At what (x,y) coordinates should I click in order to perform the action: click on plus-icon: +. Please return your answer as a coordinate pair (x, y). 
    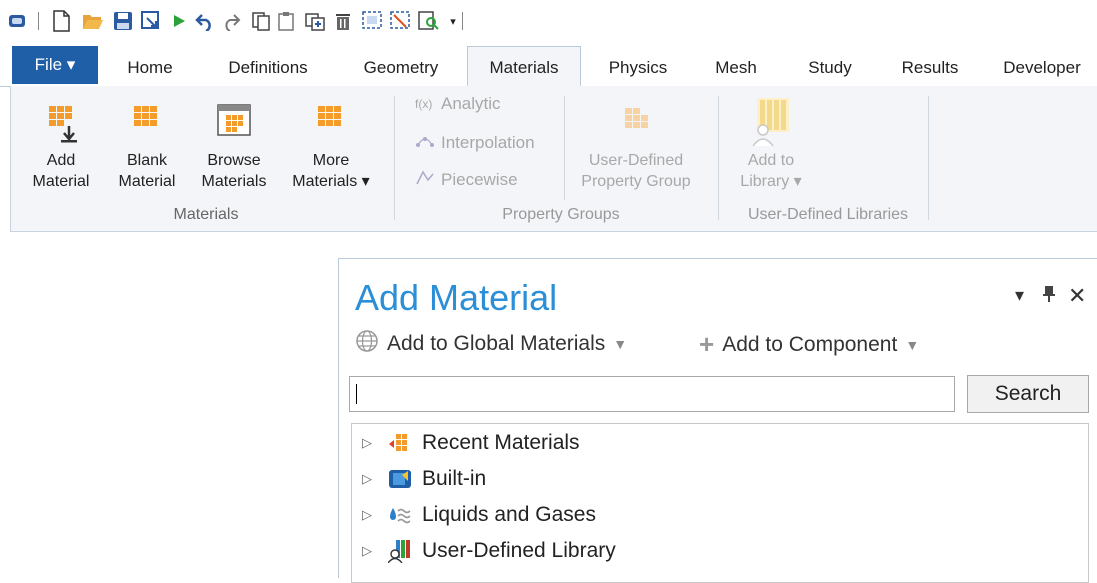
    Looking at the image, I should click on (707, 344).